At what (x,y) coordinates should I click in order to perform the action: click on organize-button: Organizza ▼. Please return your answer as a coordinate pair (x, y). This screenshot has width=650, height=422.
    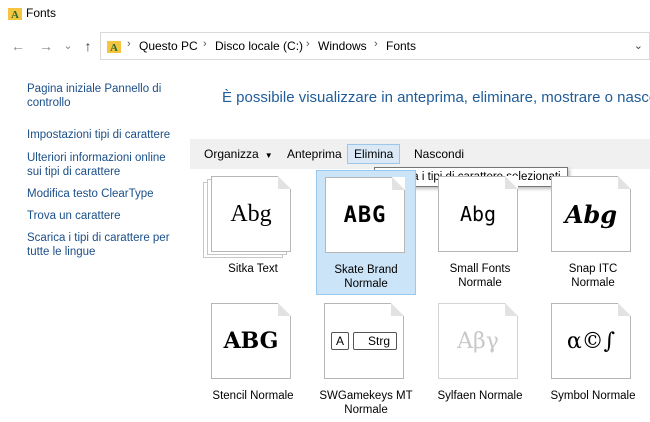
    Looking at the image, I should click on (238, 154).